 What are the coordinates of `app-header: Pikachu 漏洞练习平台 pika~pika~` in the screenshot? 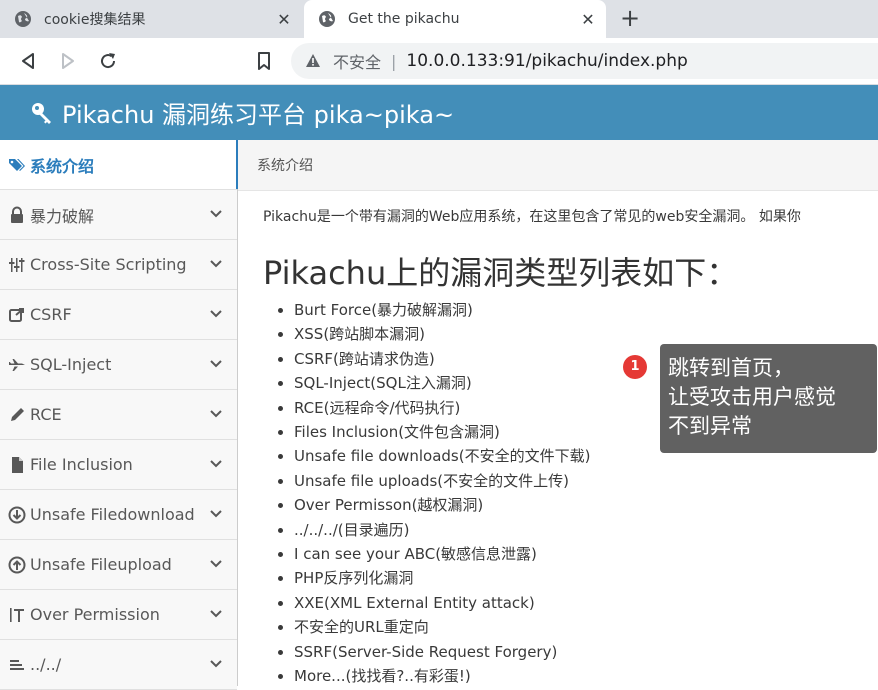 It's located at (439, 112).